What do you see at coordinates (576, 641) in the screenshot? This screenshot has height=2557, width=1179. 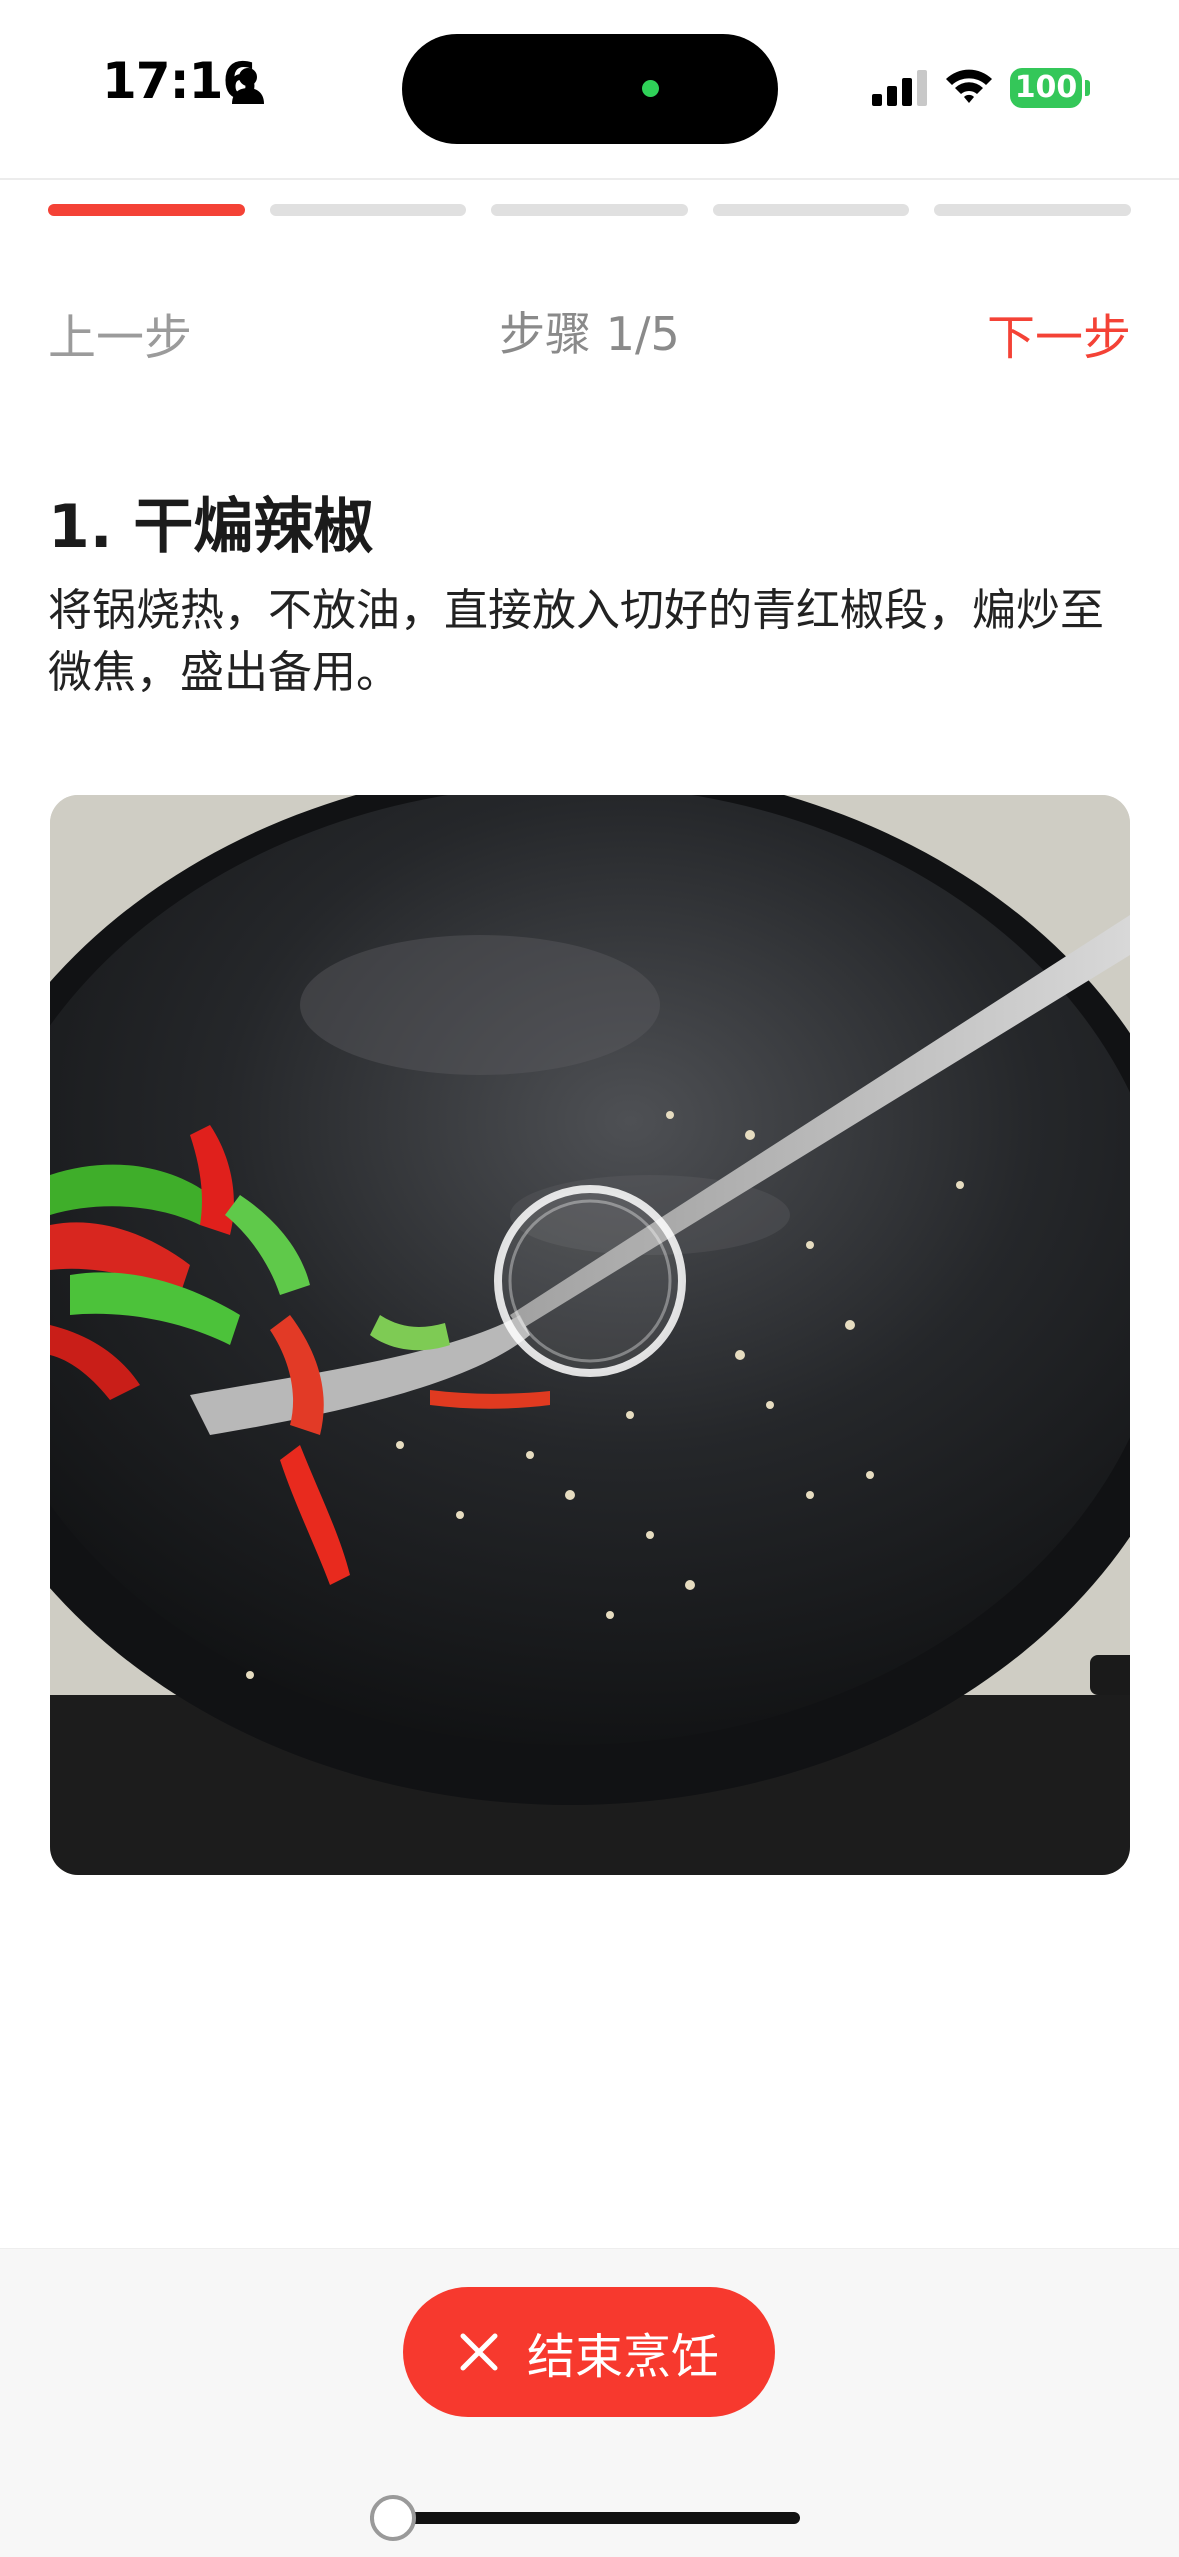 I see `step-description: 将锅烧热，不放油，直接放入切好的青红椒段，煸炒至微焦，盛出备用。` at bounding box center [576, 641].